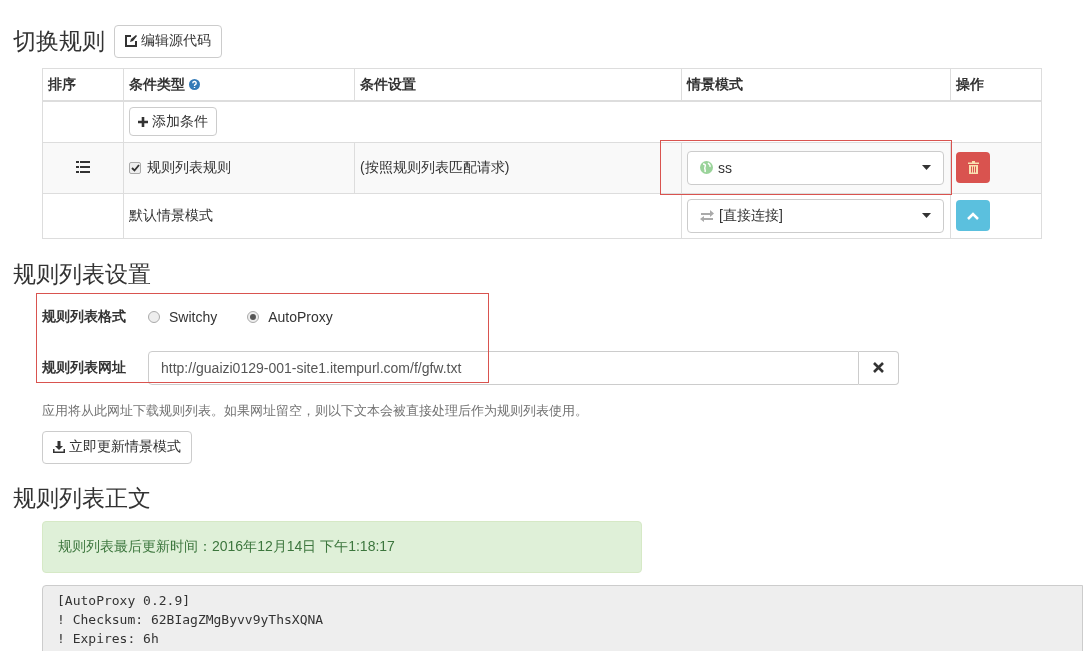  What do you see at coordinates (190, 619) in the screenshot?
I see `code-line: ! Checksum: 62BIagZMgByvv9yThsXQNA` at bounding box center [190, 619].